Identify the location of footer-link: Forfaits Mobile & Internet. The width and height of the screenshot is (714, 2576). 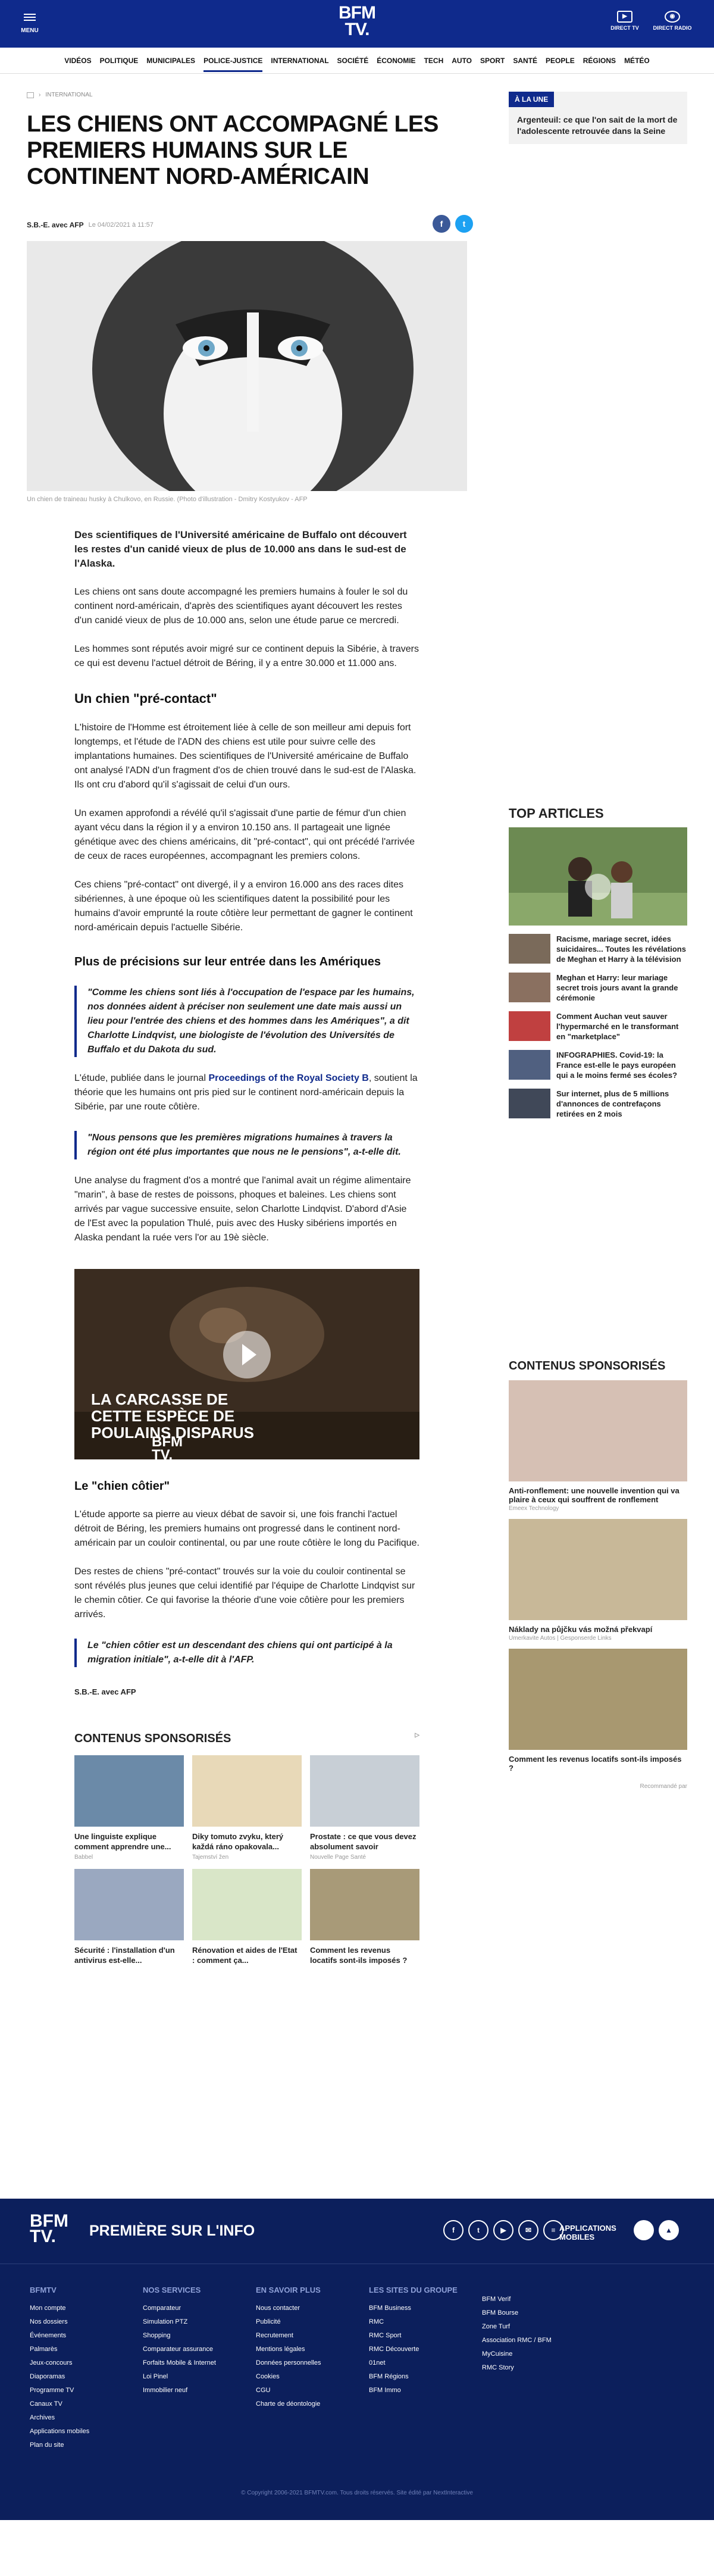
(199, 2363).